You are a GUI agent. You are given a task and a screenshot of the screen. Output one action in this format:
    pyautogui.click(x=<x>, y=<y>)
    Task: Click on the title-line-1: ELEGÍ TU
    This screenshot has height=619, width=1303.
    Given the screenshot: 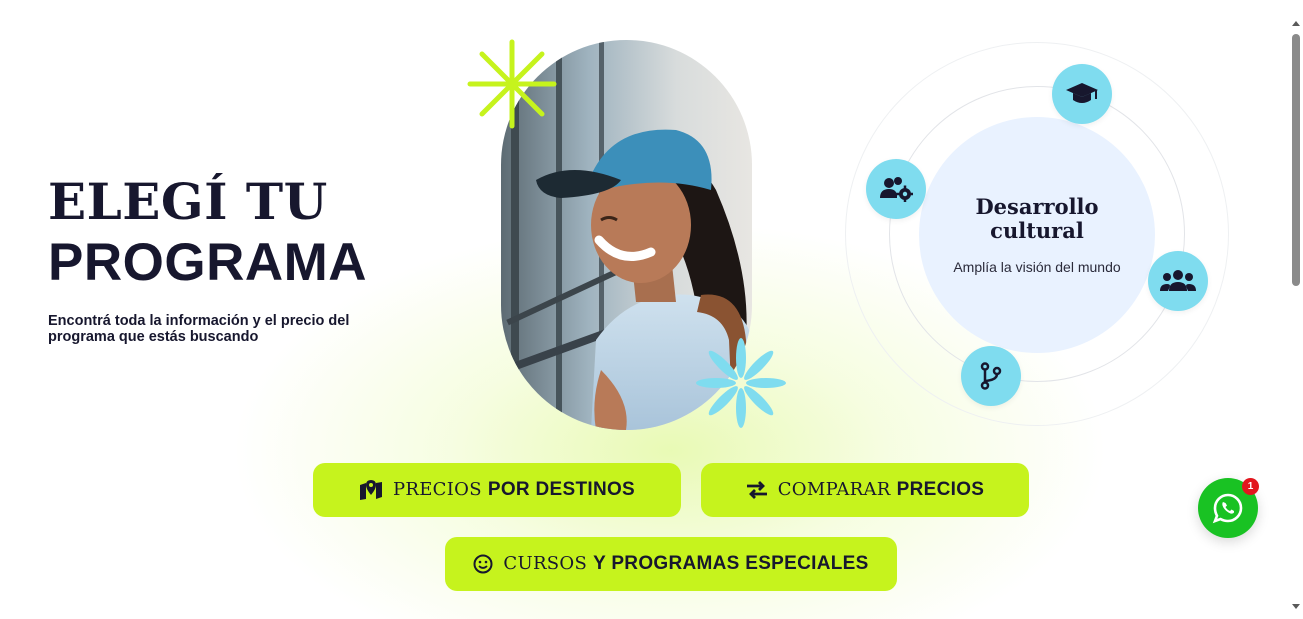 What is the action you would take?
    pyautogui.click(x=188, y=201)
    